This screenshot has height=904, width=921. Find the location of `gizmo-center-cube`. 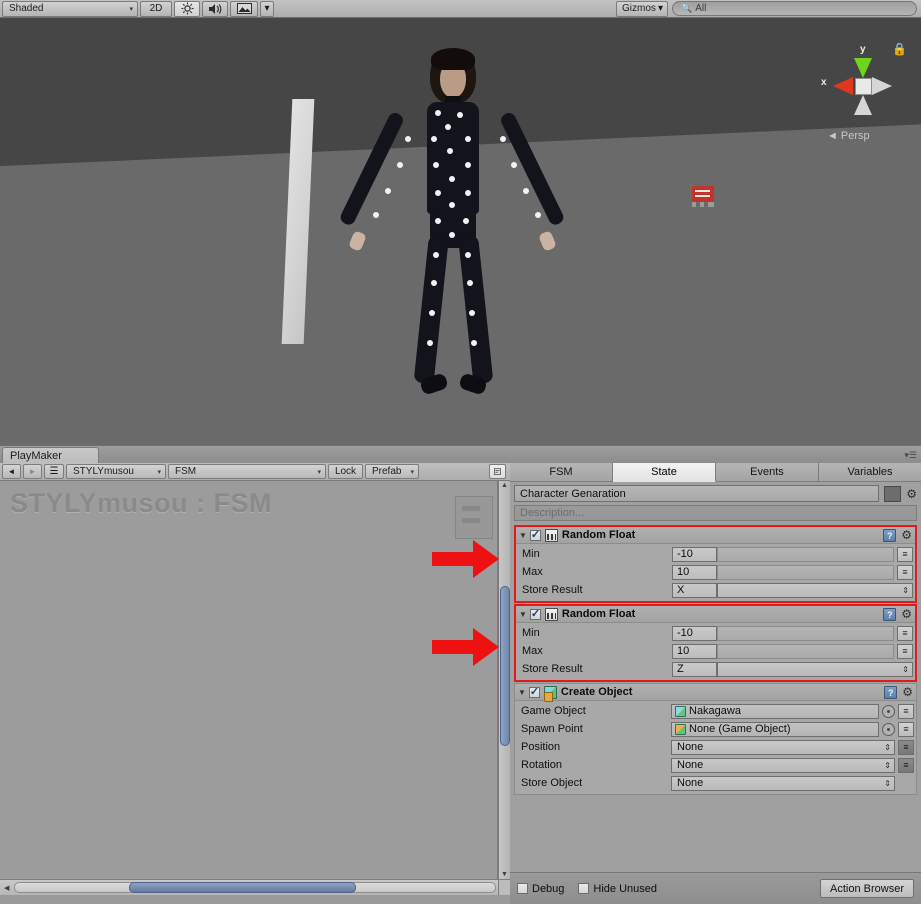

gizmo-center-cube is located at coordinates (863, 86).